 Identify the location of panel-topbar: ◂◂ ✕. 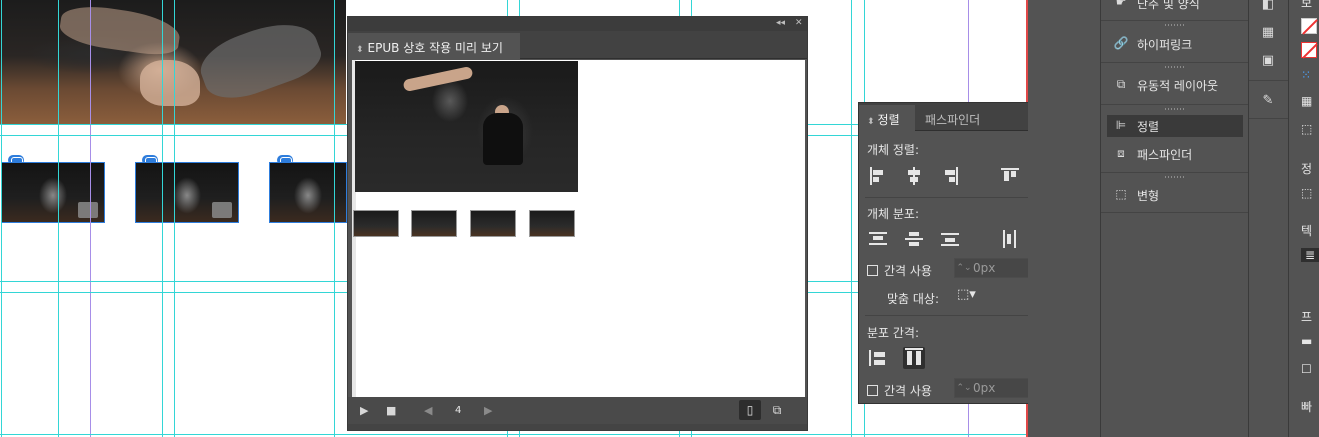
(577, 24).